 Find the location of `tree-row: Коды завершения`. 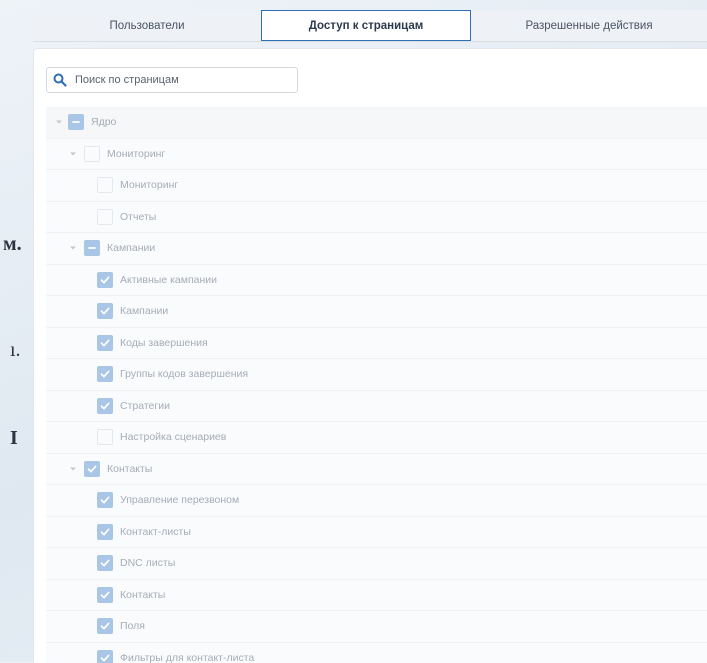

tree-row: Коды завершения is located at coordinates (376, 344).